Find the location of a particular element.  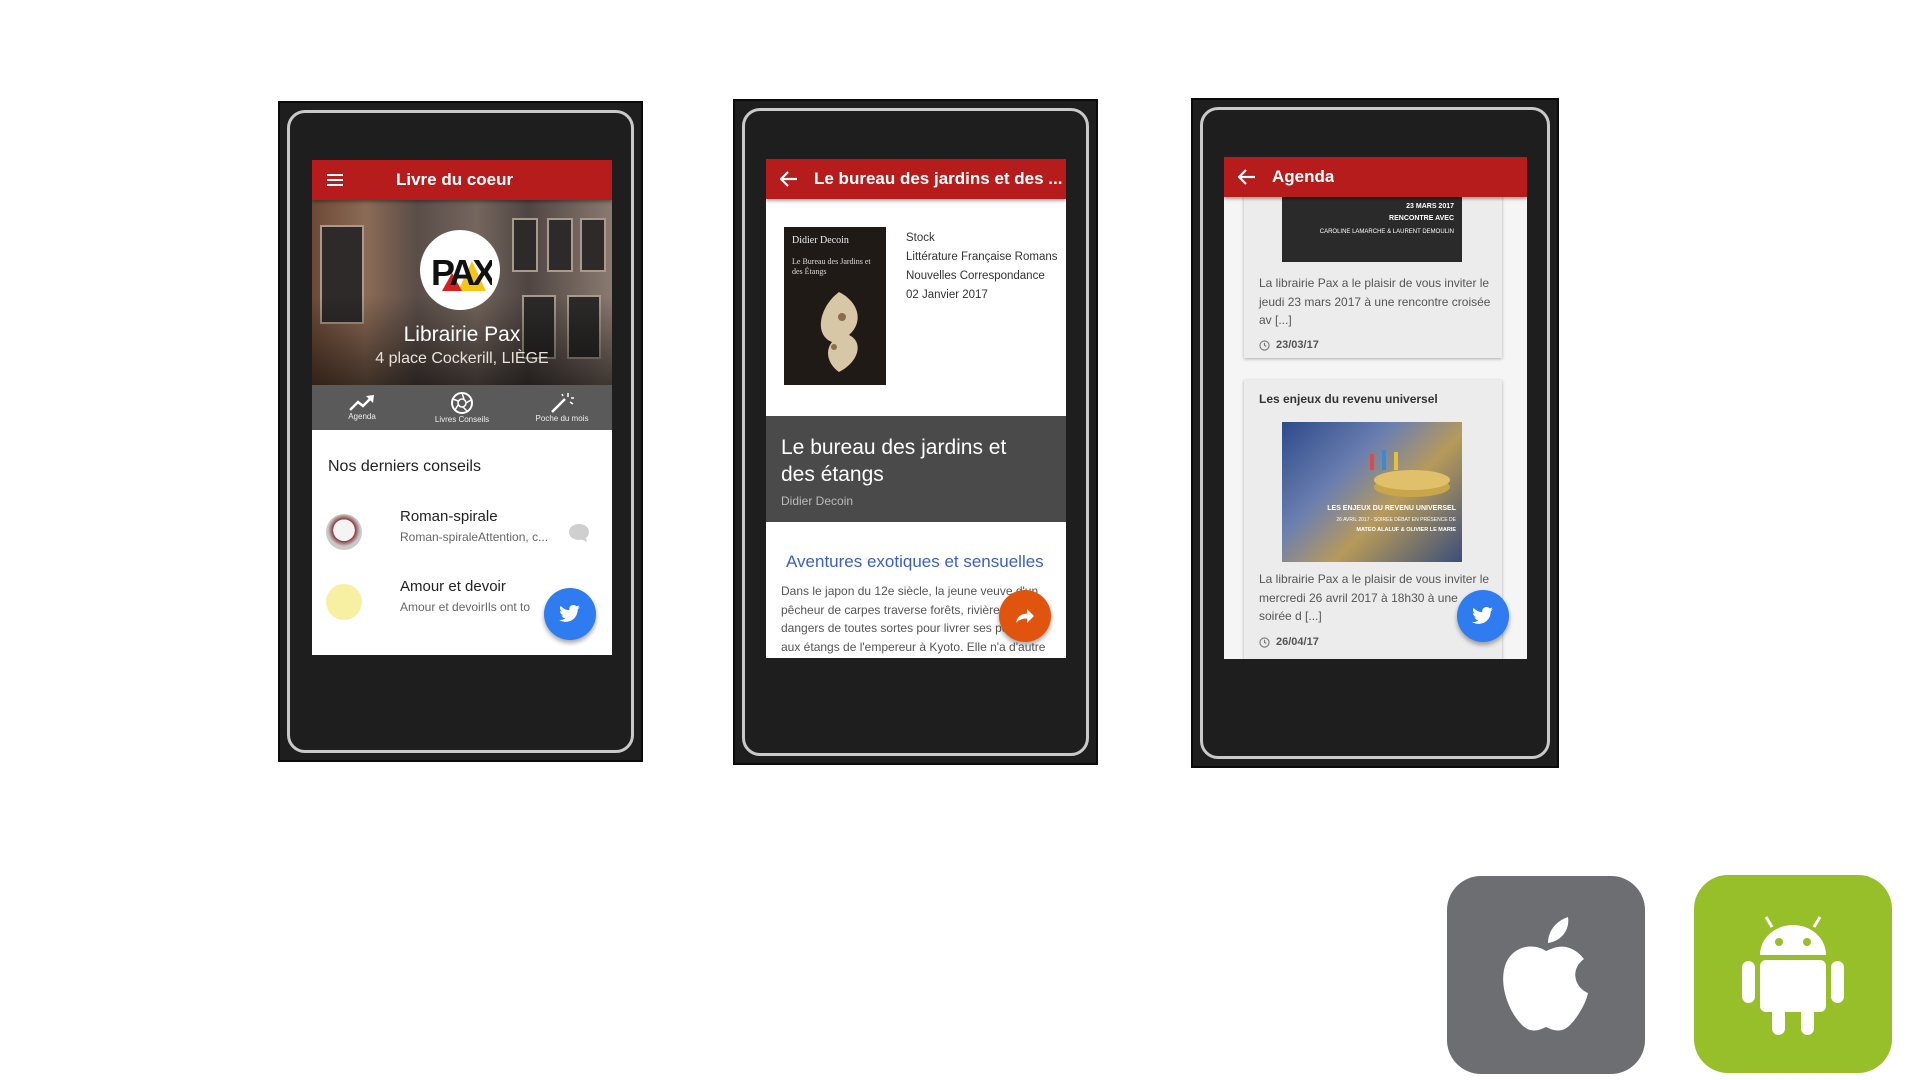

list-item is located at coordinates (462, 652).